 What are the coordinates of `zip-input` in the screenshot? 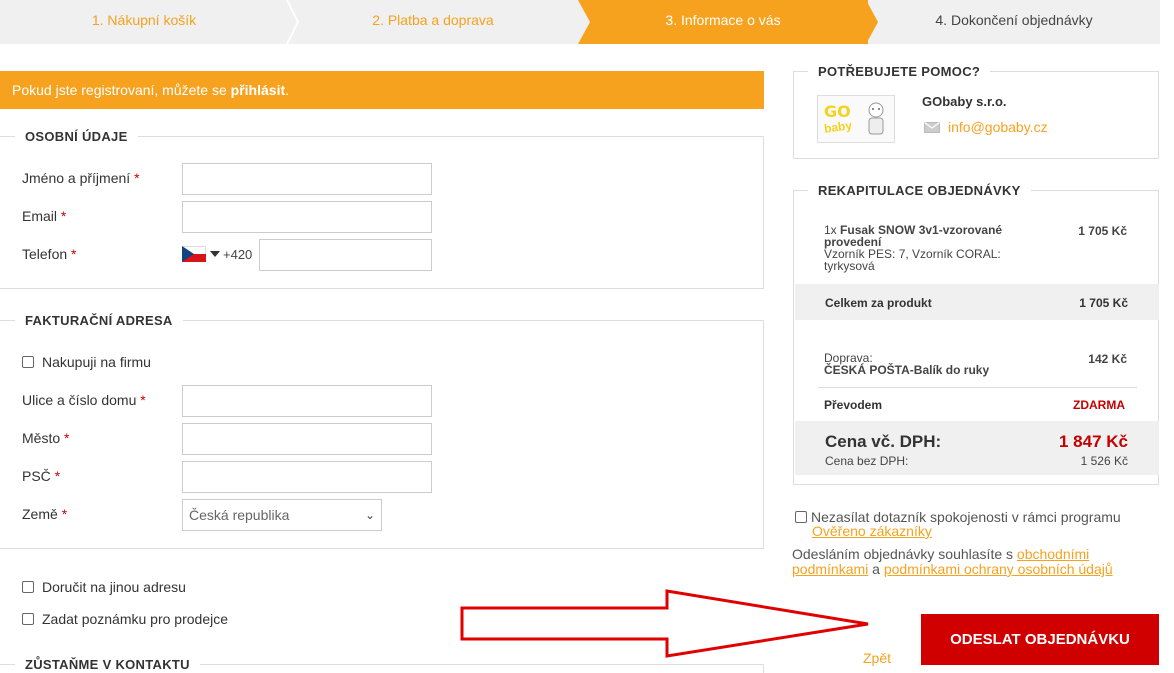 It's located at (307, 477).